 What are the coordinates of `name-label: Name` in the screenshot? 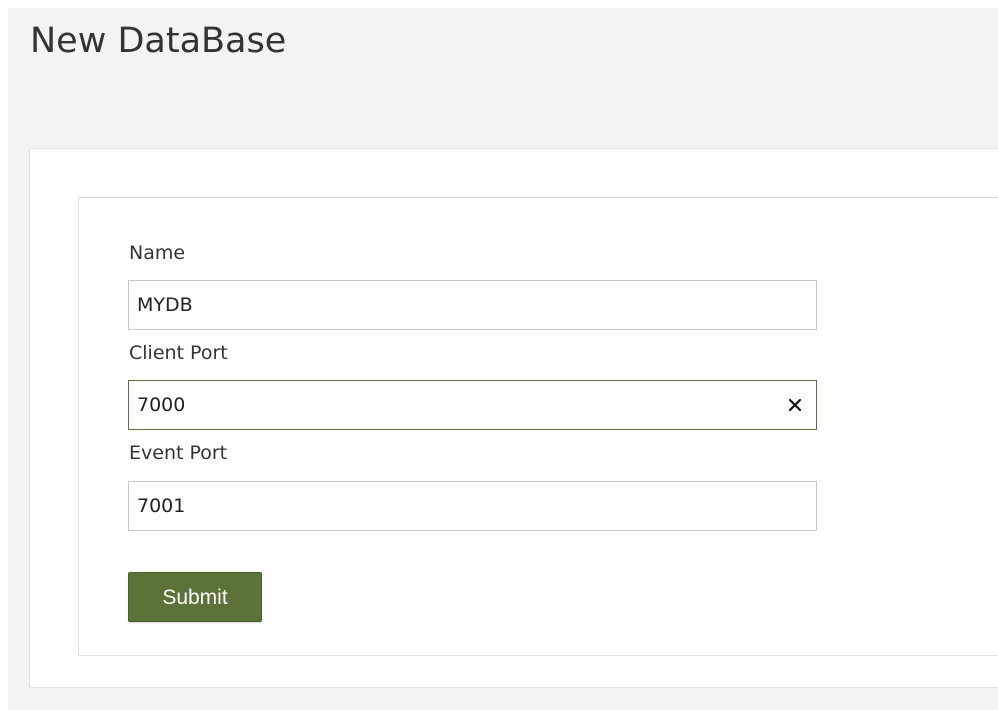 It's located at (157, 253).